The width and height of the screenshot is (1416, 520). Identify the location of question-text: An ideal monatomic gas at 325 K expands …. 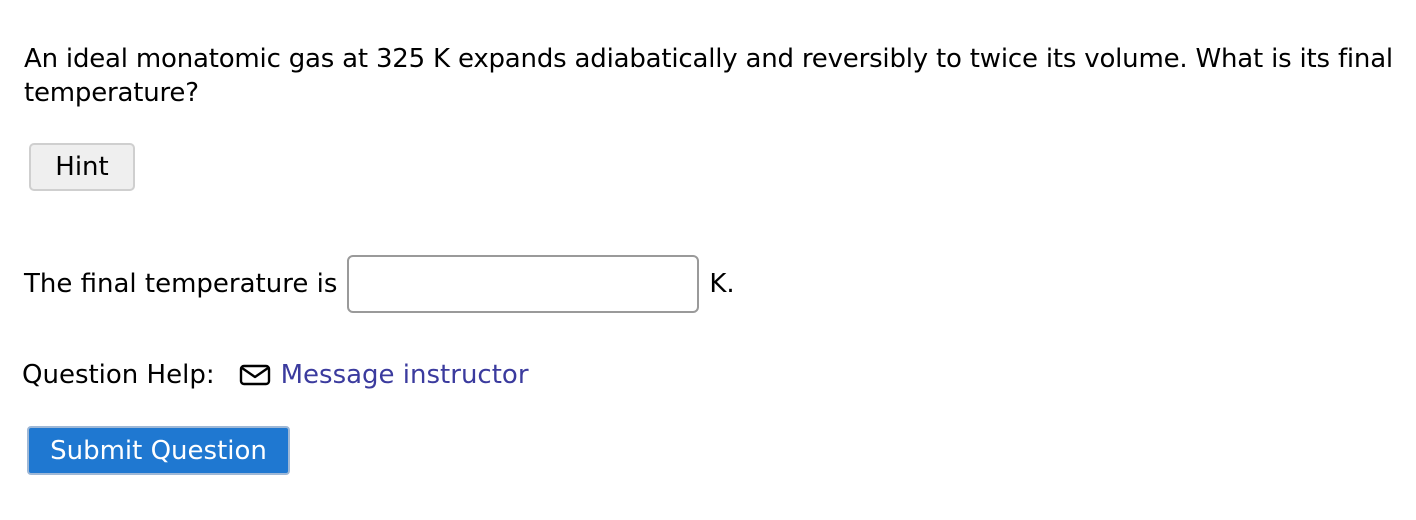
(708, 76).